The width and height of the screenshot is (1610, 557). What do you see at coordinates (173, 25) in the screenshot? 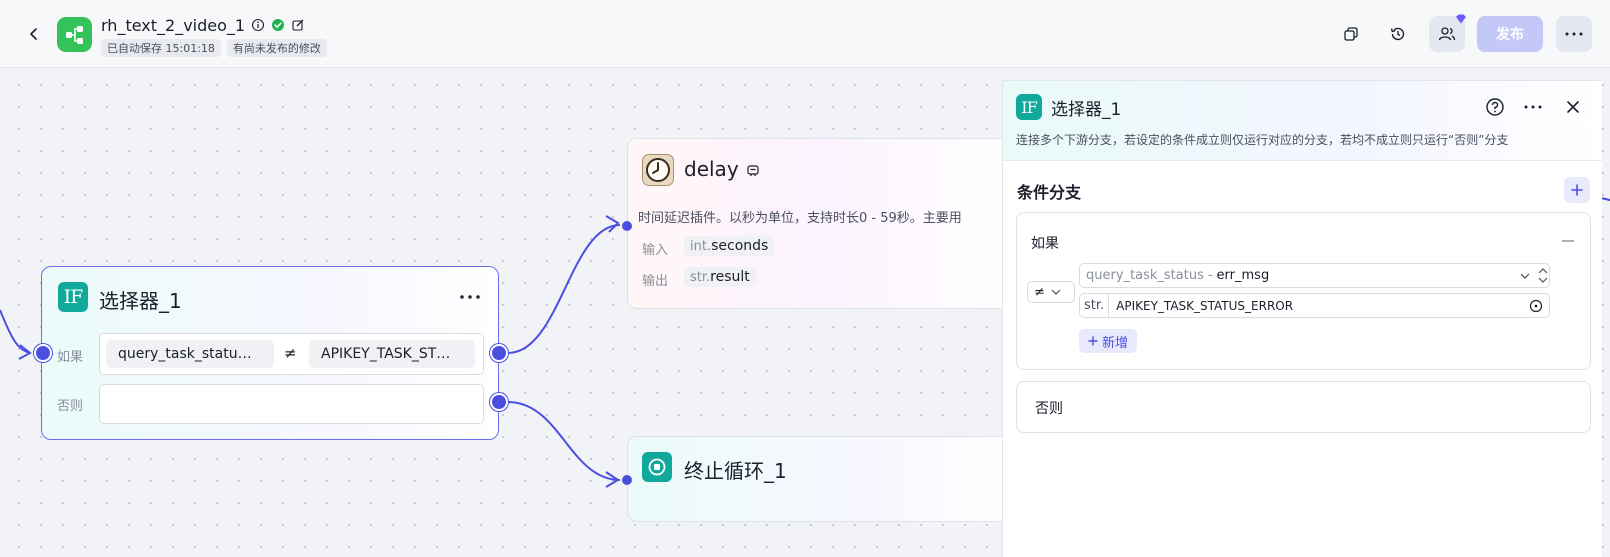
I see `workflow-title: rh_text_2_video_1` at bounding box center [173, 25].